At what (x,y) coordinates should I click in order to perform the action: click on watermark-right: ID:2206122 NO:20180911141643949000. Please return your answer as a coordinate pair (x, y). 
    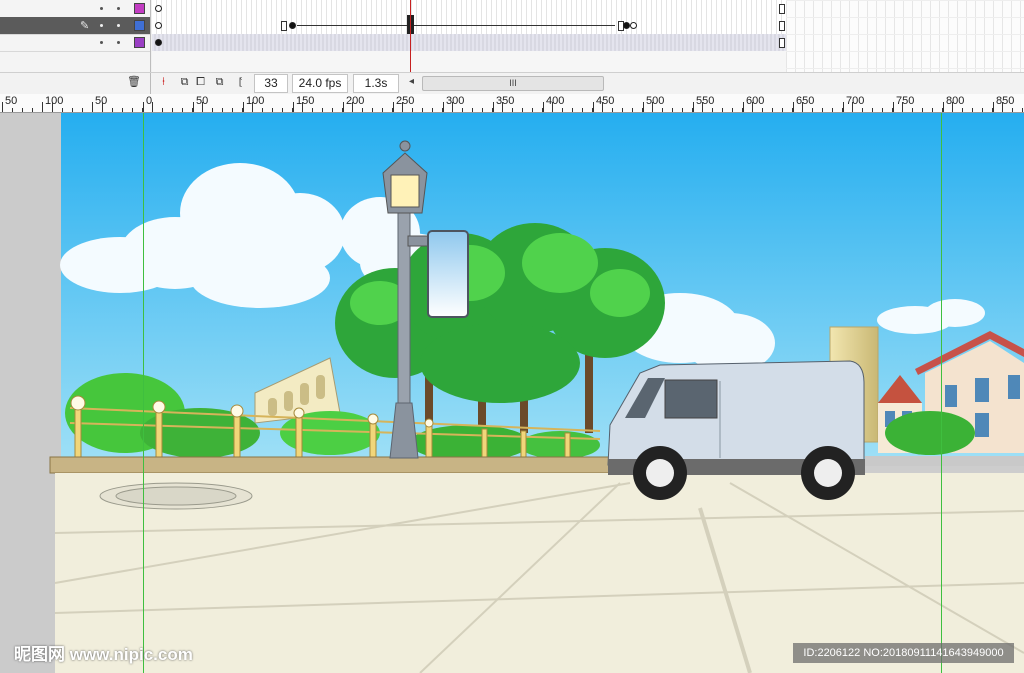
    Looking at the image, I should click on (903, 653).